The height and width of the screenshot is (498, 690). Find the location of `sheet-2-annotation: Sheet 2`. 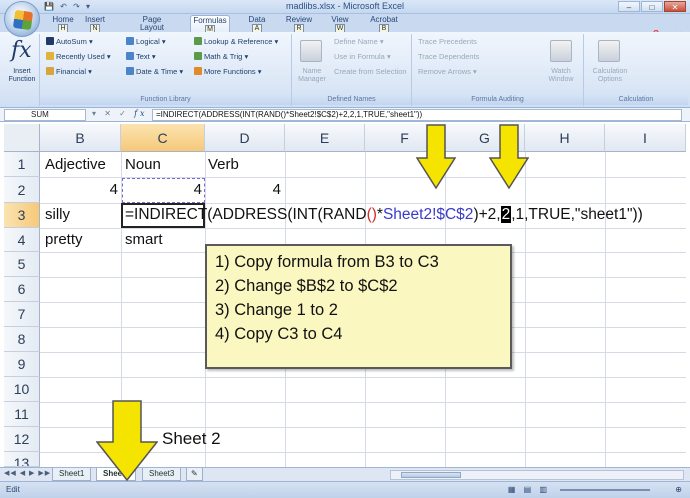

sheet-2-annotation: Sheet 2 is located at coordinates (191, 438).